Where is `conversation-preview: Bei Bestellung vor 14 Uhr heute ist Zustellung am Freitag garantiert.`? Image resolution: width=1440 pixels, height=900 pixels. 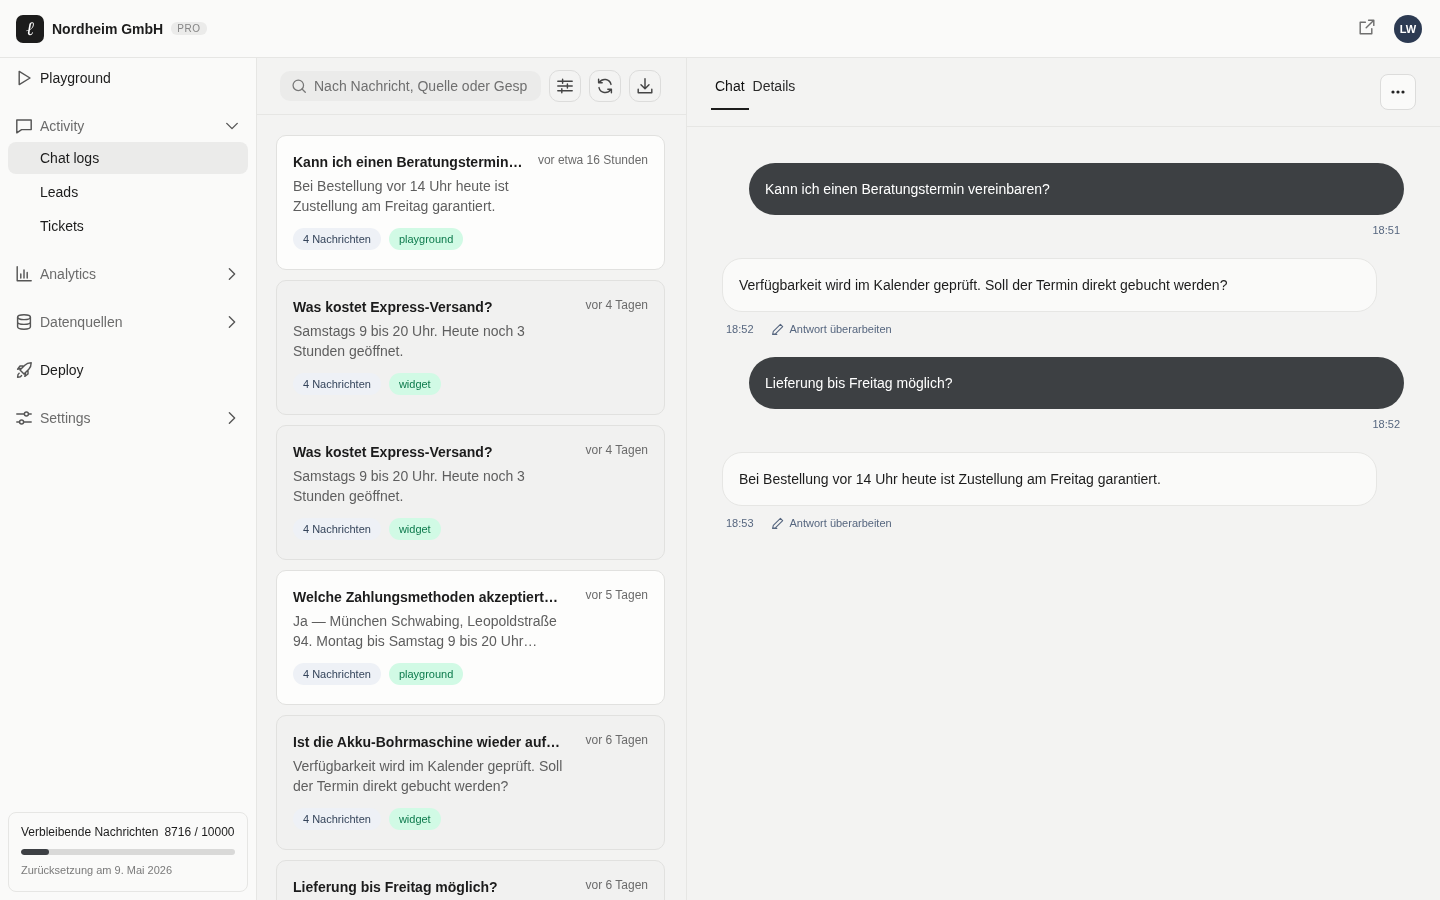 conversation-preview: Bei Bestellung vor 14 Uhr heute ist Zustellung am Freitag garantiert. is located at coordinates (401, 196).